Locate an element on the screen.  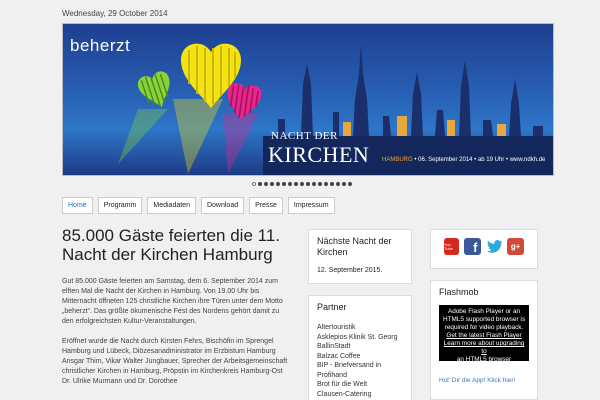
html5-upgrade-link: Learn more about upgrading to is located at coordinates (484, 348).